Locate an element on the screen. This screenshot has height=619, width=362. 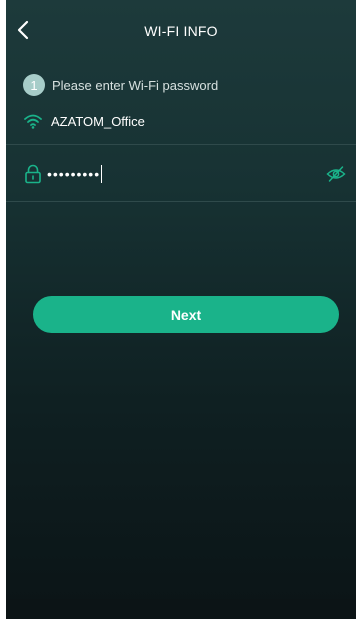
divider-top is located at coordinates (181, 144).